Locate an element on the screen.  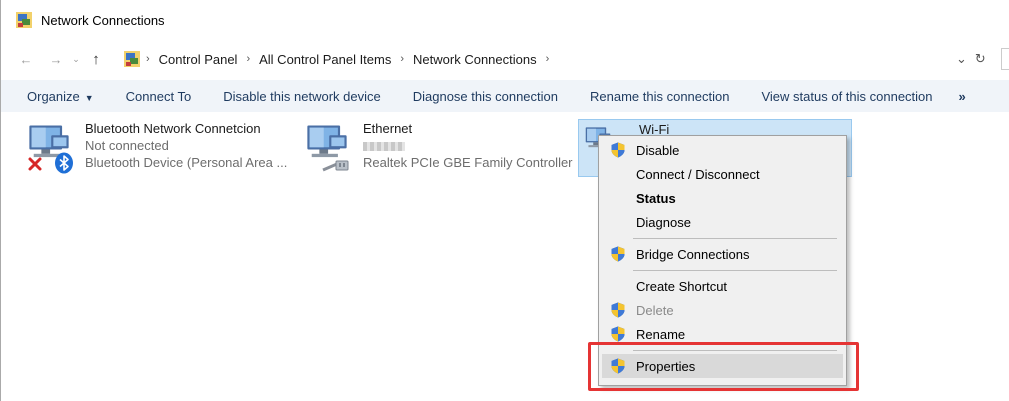
connection-status: Not connected is located at coordinates (127, 145).